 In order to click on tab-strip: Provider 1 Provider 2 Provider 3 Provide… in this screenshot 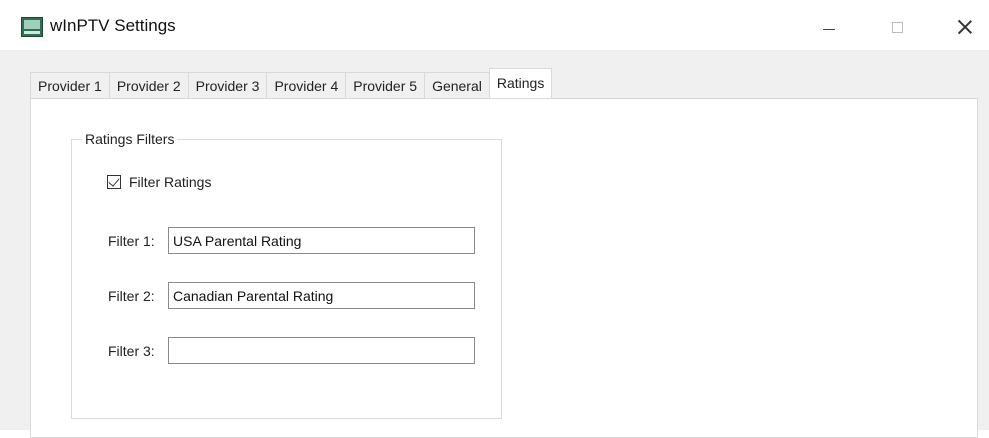, I will do `click(291, 83)`.